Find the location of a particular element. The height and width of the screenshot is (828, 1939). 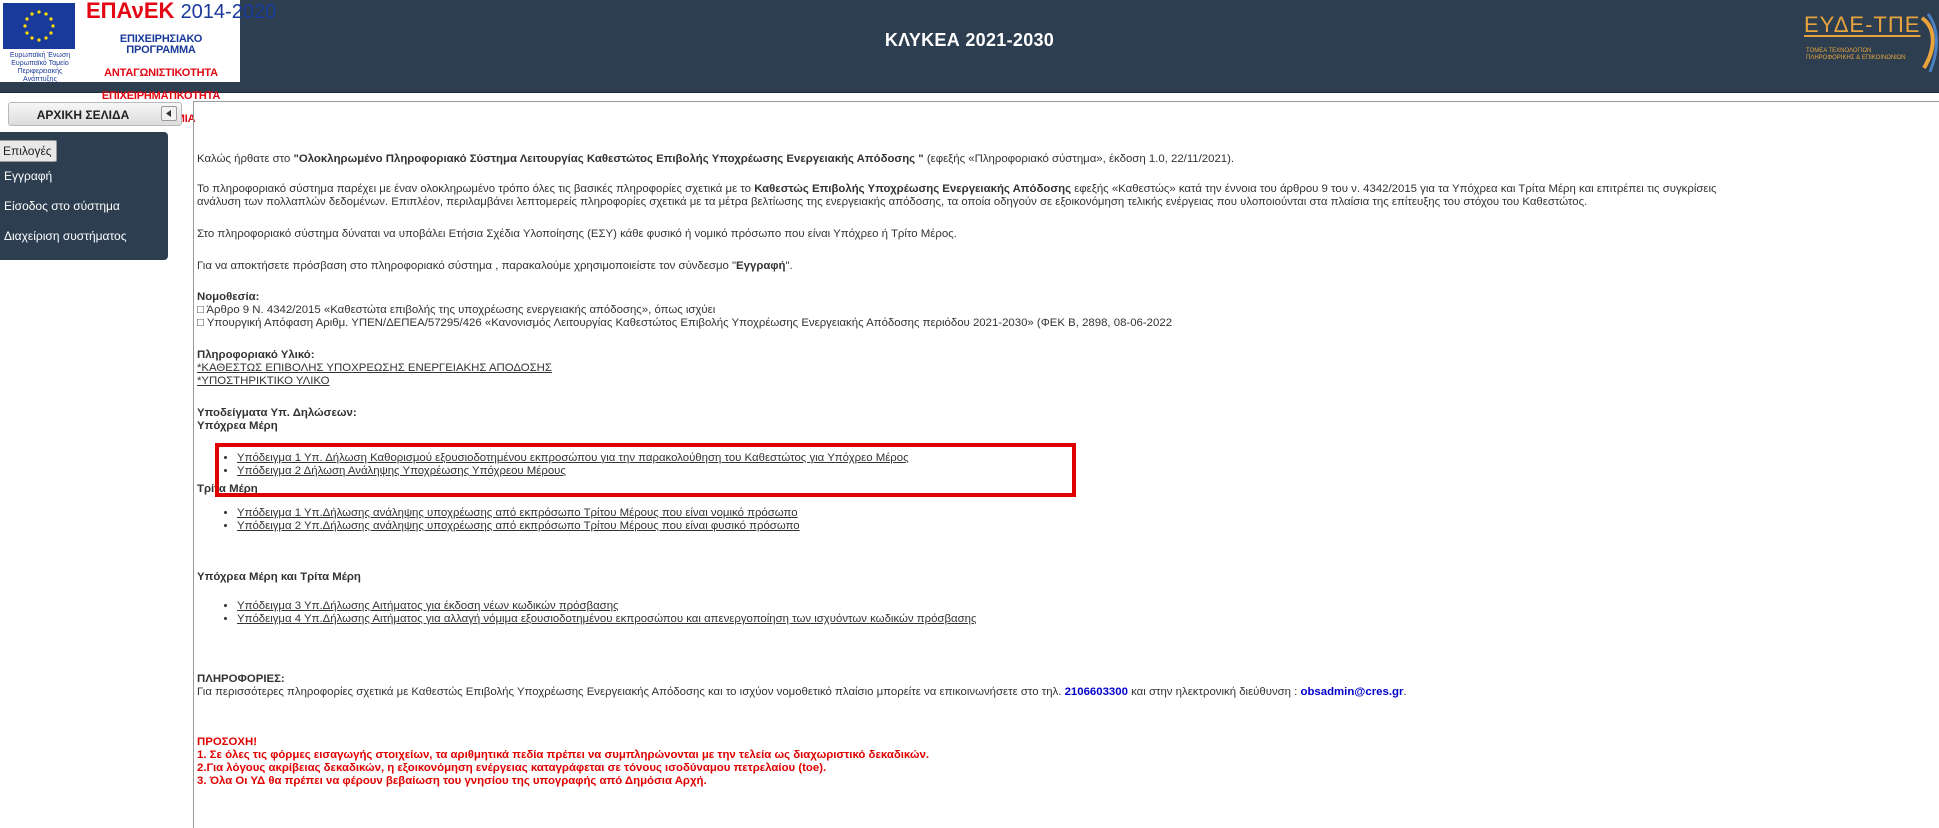

sidebar-item-login: Είσοδος στο σύστημα is located at coordinates (84, 206).